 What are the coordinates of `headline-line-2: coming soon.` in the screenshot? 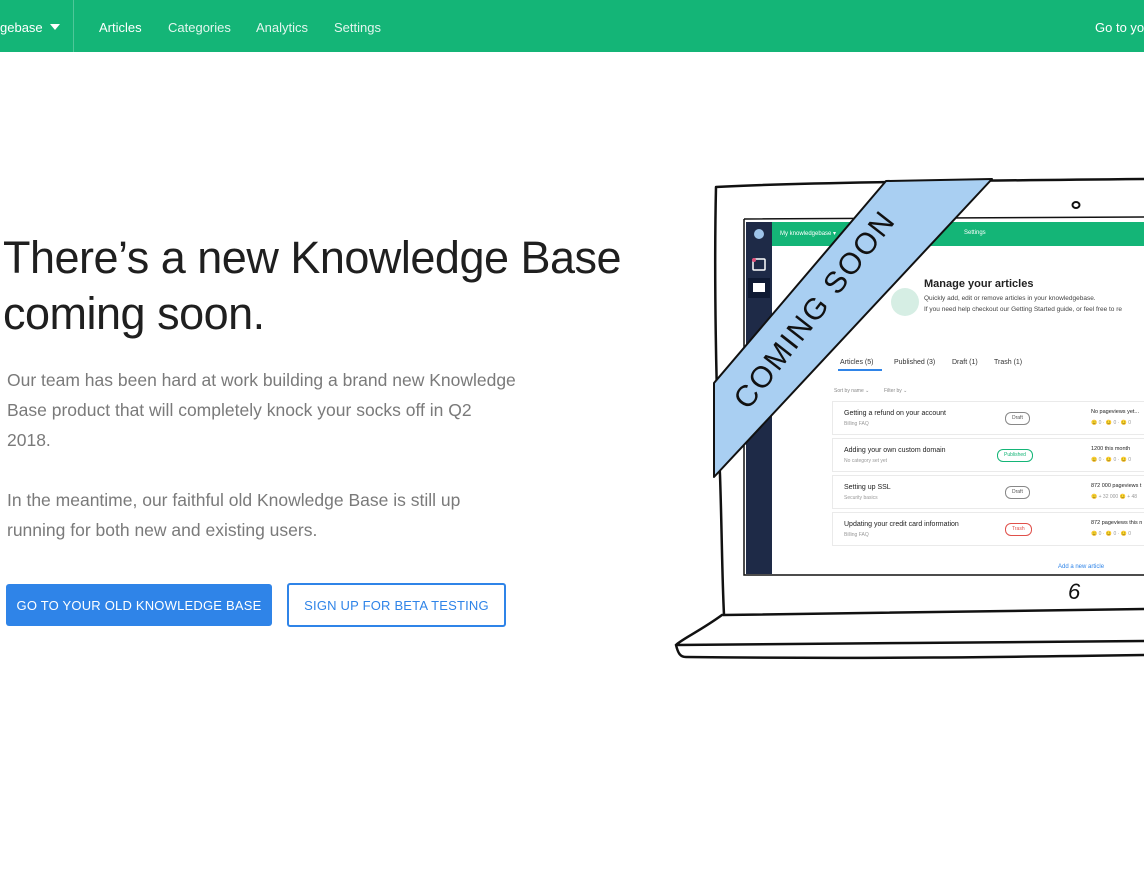 It's located at (134, 313).